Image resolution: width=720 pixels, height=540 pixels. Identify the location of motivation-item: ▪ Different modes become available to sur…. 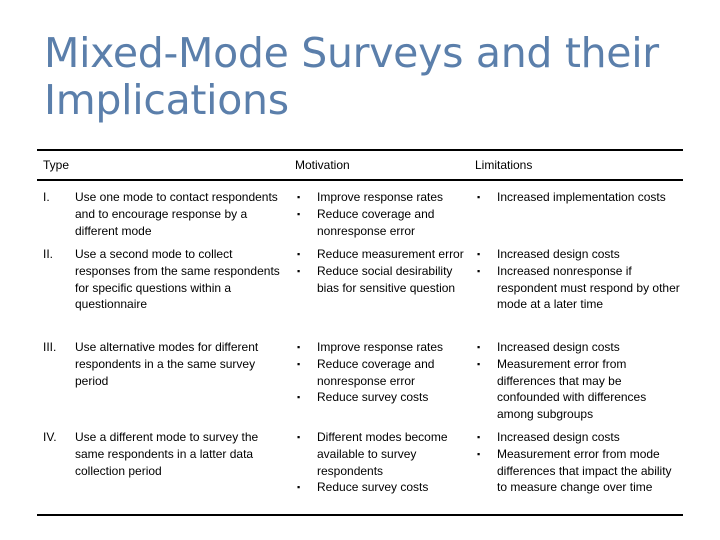
(385, 454).